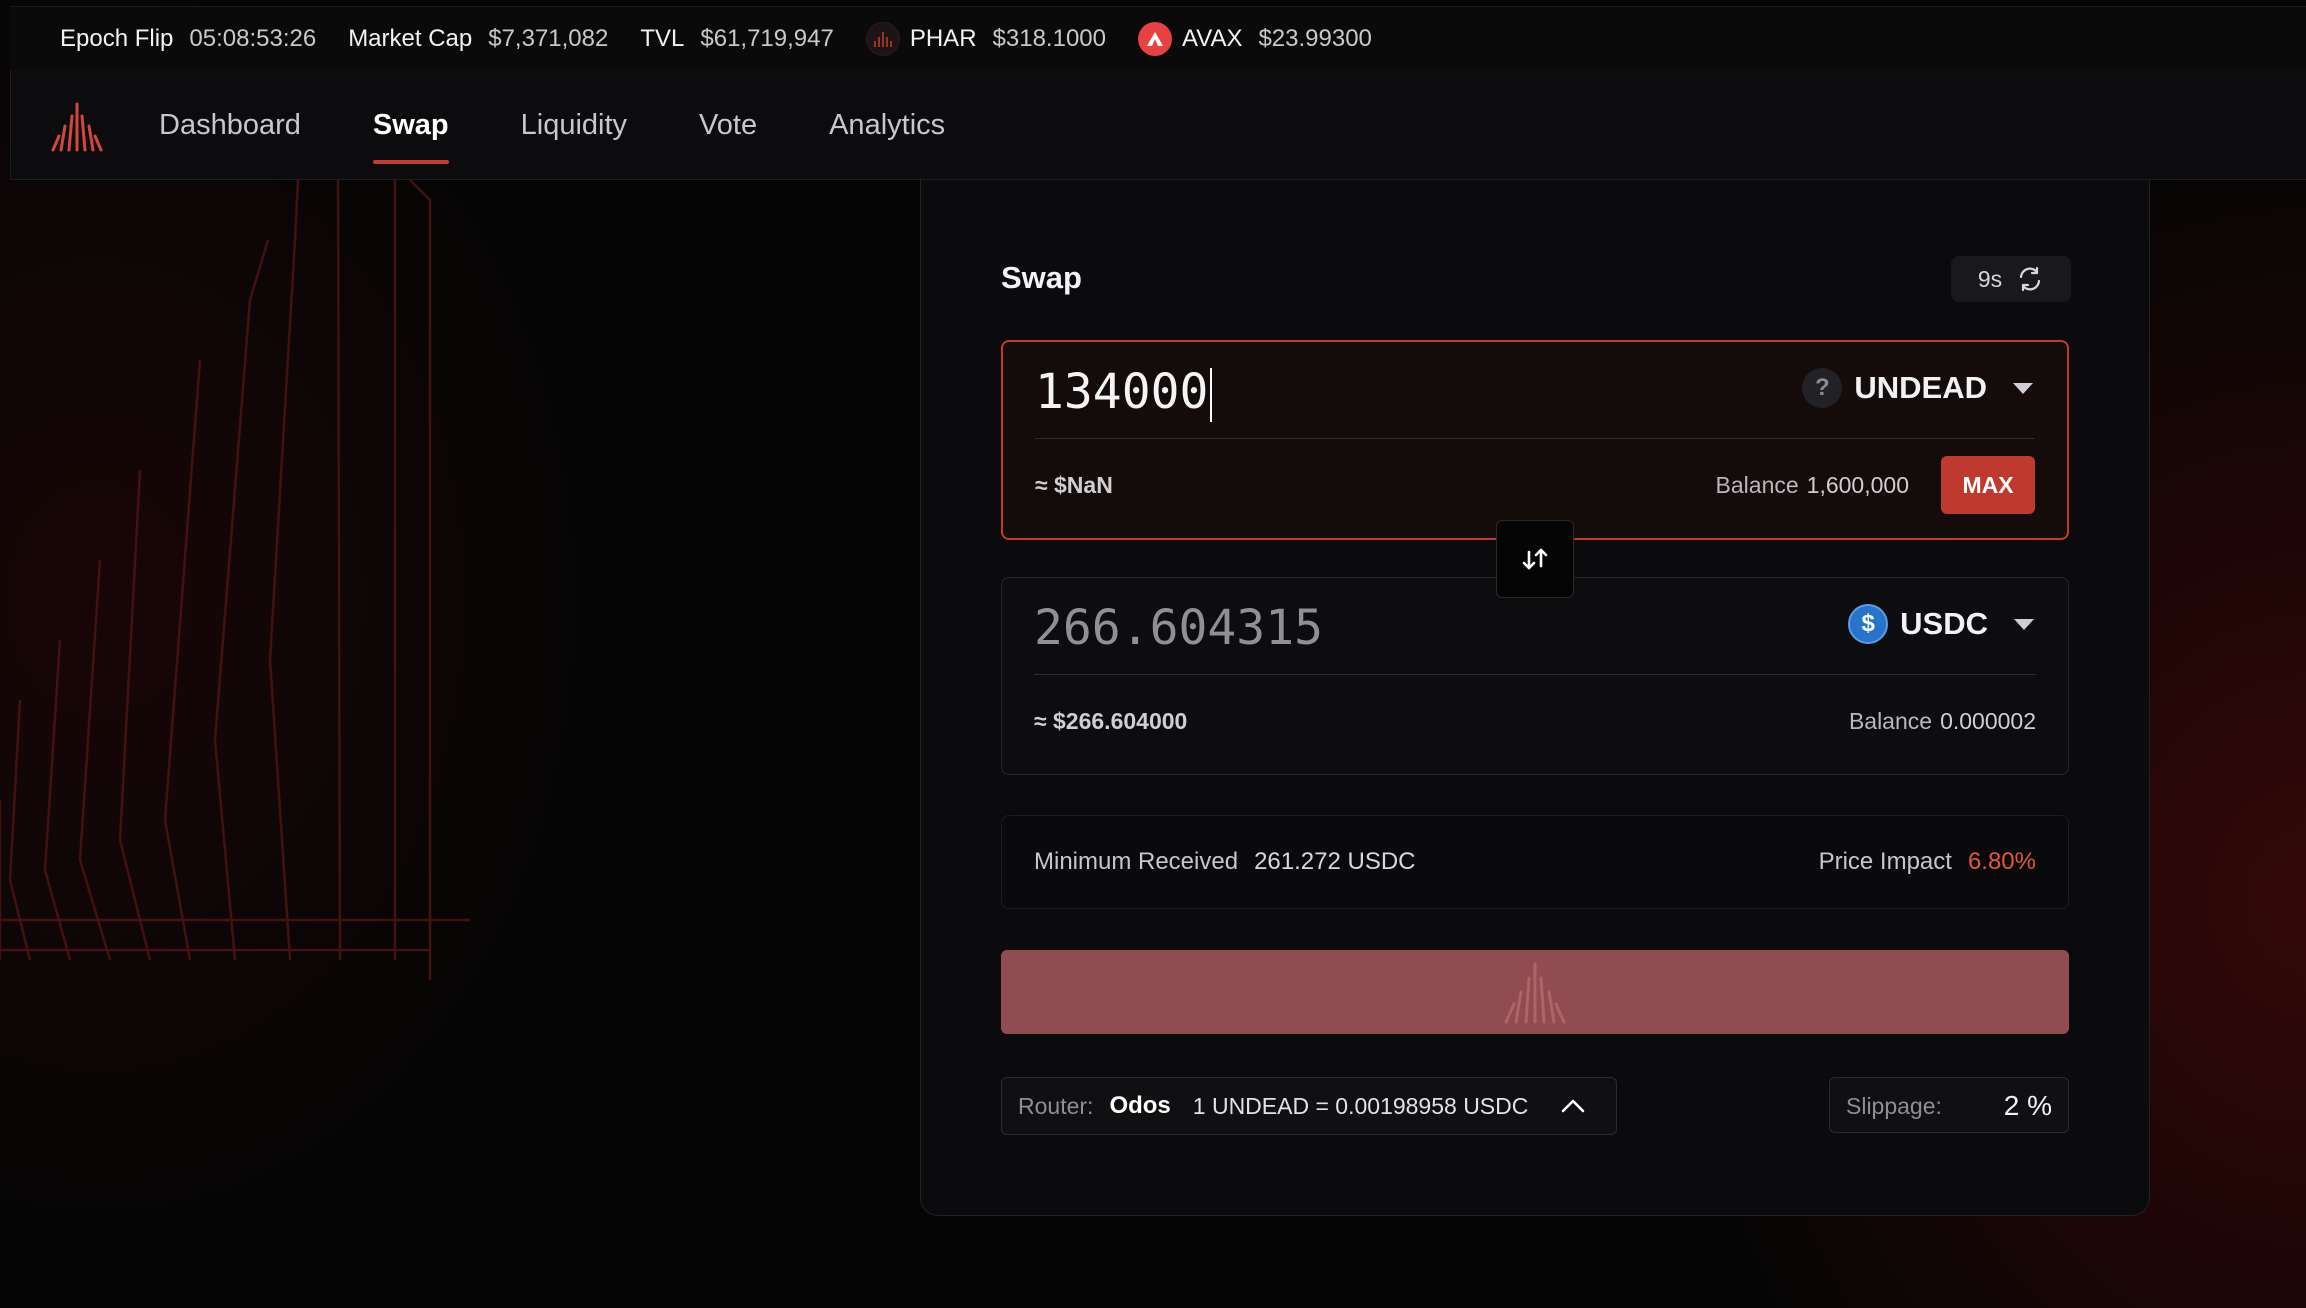 This screenshot has height=1308, width=2306. Describe the element at coordinates (1178, 628) in the screenshot. I see `to-amount-output: 266.604315` at that location.